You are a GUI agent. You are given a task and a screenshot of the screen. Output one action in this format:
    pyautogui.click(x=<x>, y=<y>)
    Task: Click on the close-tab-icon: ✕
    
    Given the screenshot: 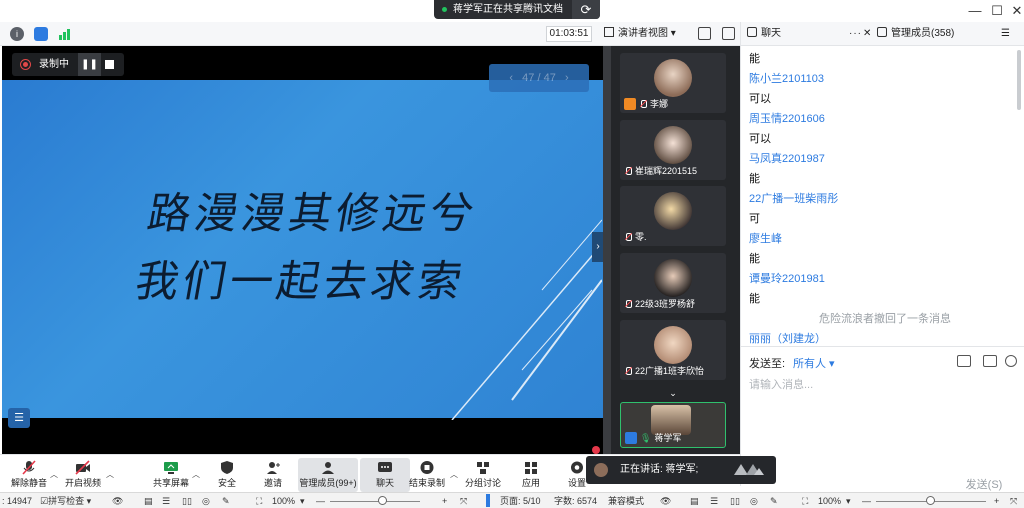 What is the action you would take?
    pyautogui.click(x=867, y=34)
    